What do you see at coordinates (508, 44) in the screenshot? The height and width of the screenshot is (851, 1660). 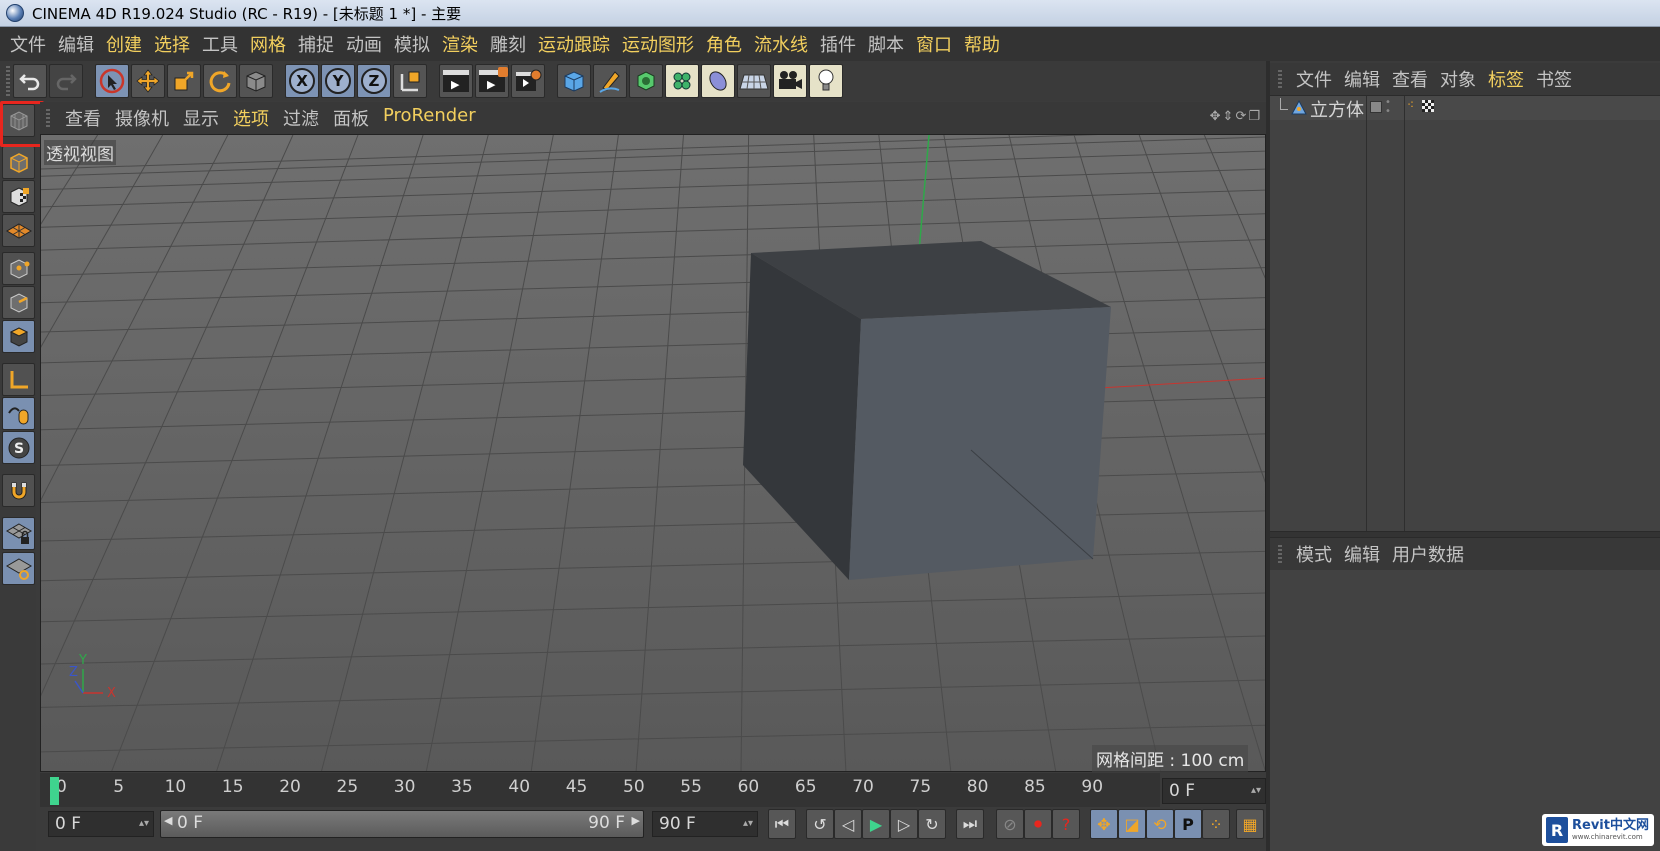 I see `menu-item-10: 雕刻` at bounding box center [508, 44].